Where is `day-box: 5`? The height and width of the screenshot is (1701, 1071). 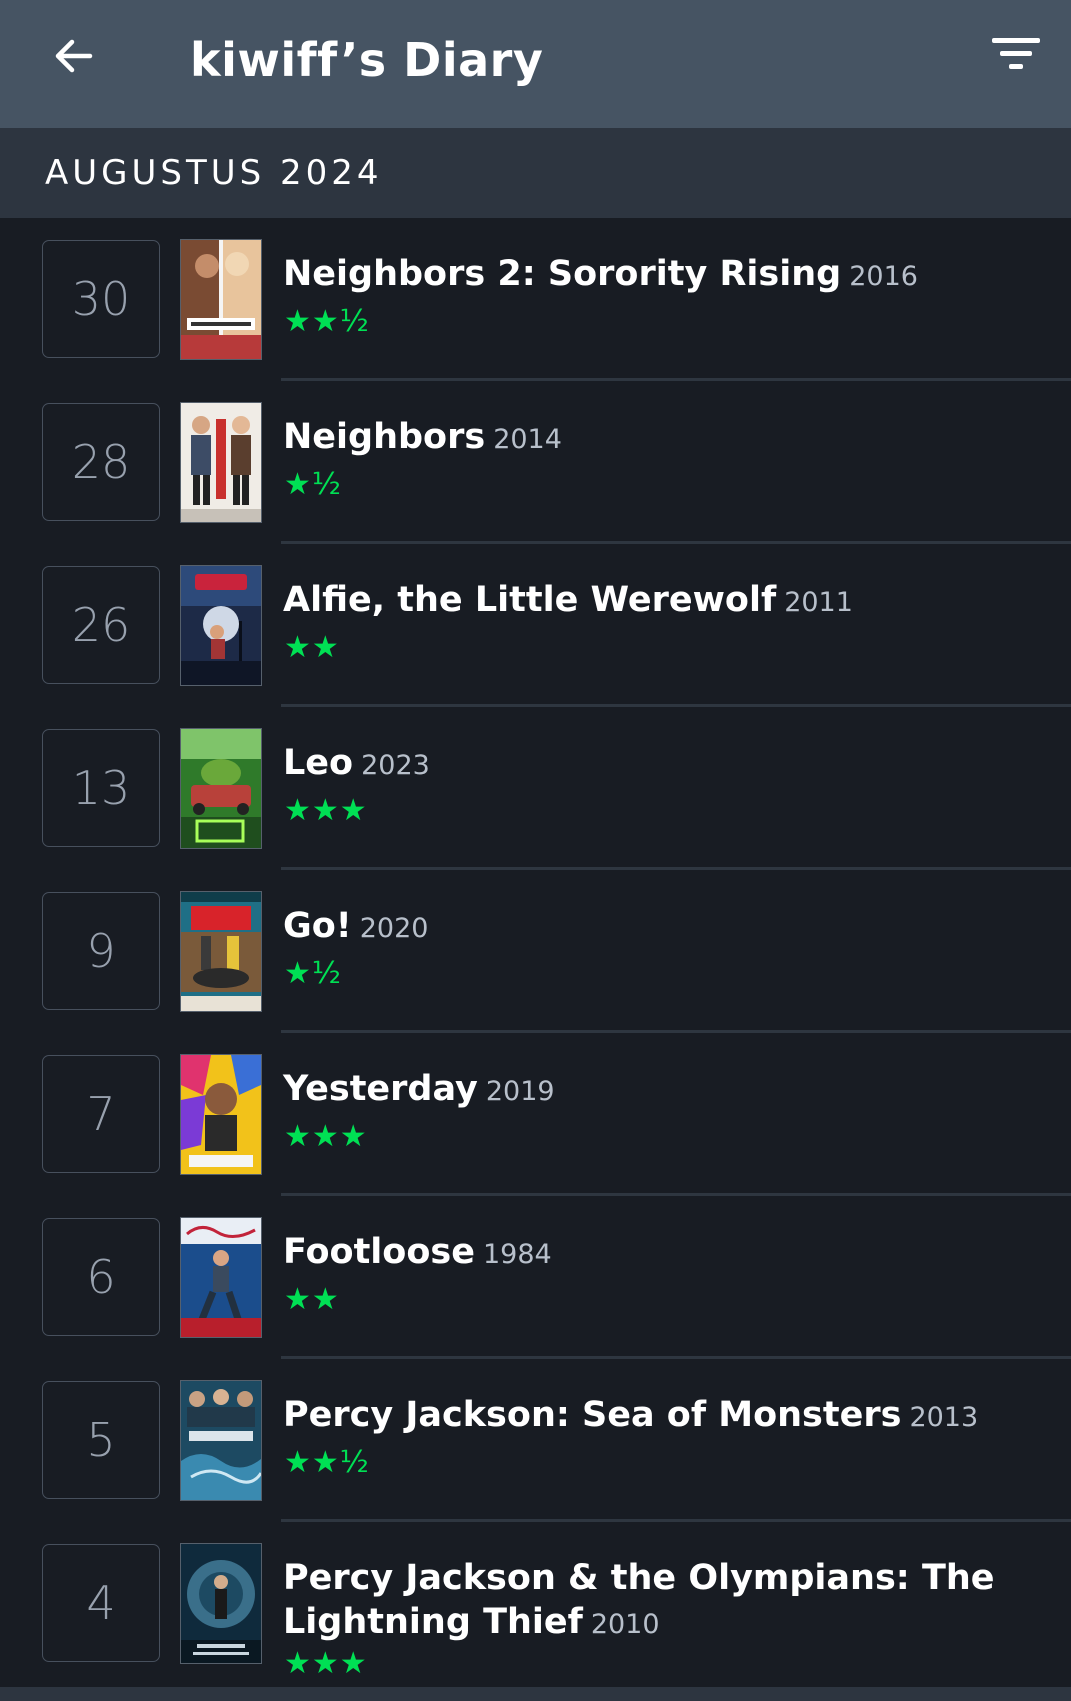 day-box: 5 is located at coordinates (101, 1440).